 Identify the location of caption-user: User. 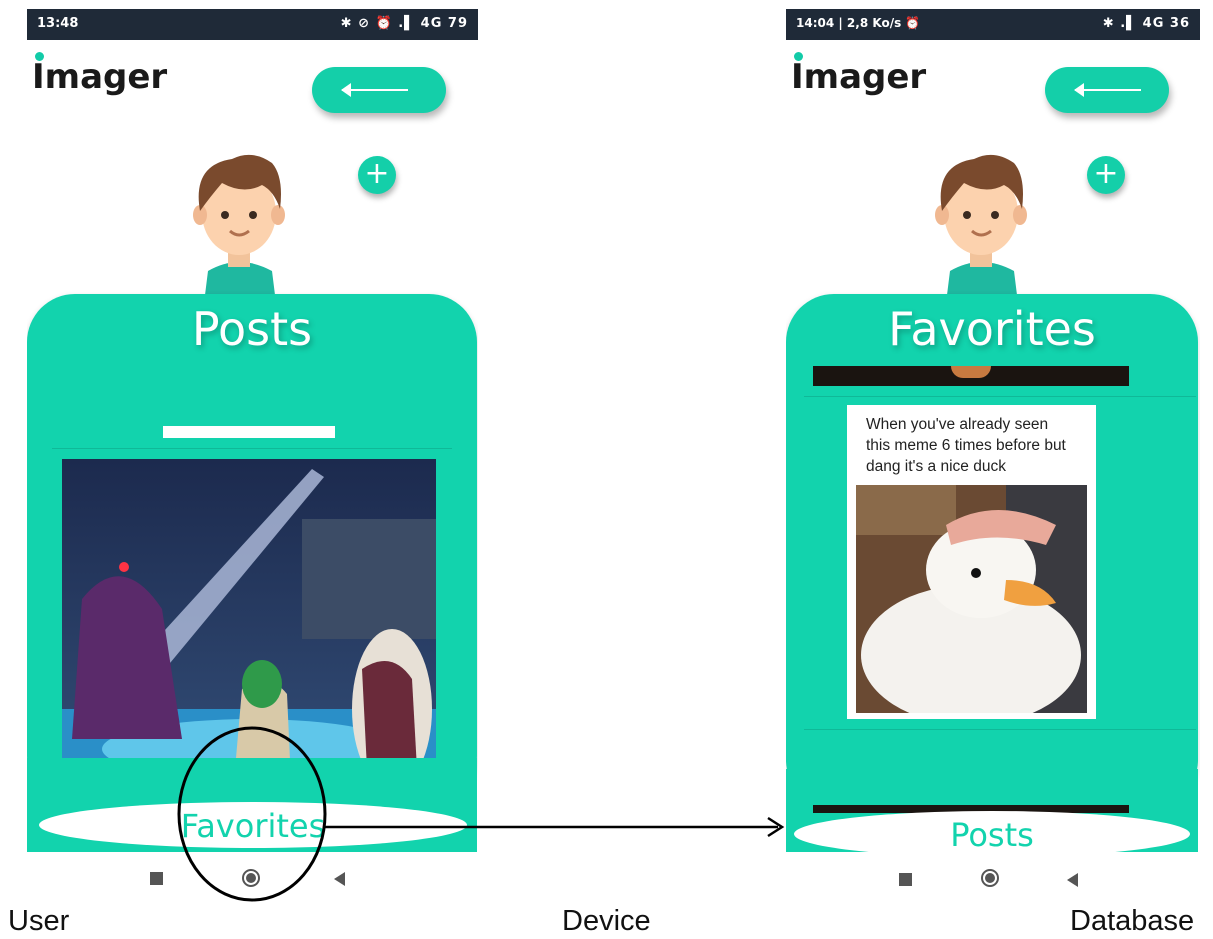
(39, 921).